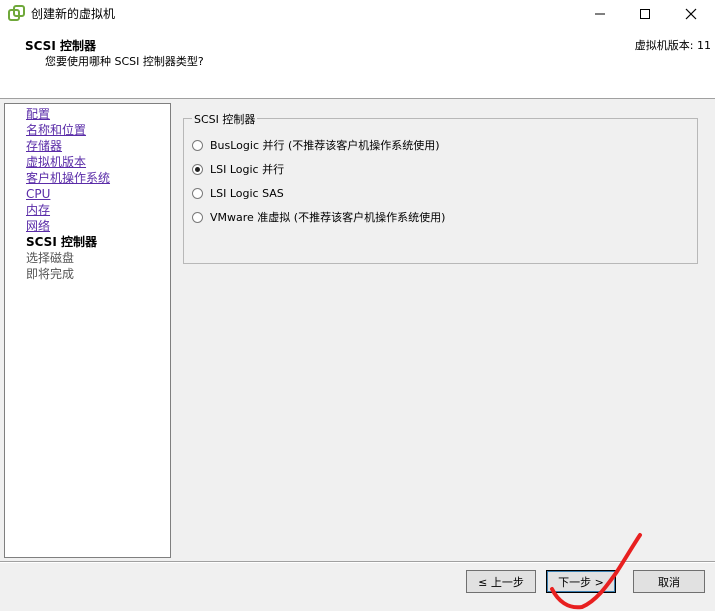 Image resolution: width=715 pixels, height=611 pixels. Describe the element at coordinates (247, 193) in the screenshot. I see `option-label: LSI Logic SAS` at that location.